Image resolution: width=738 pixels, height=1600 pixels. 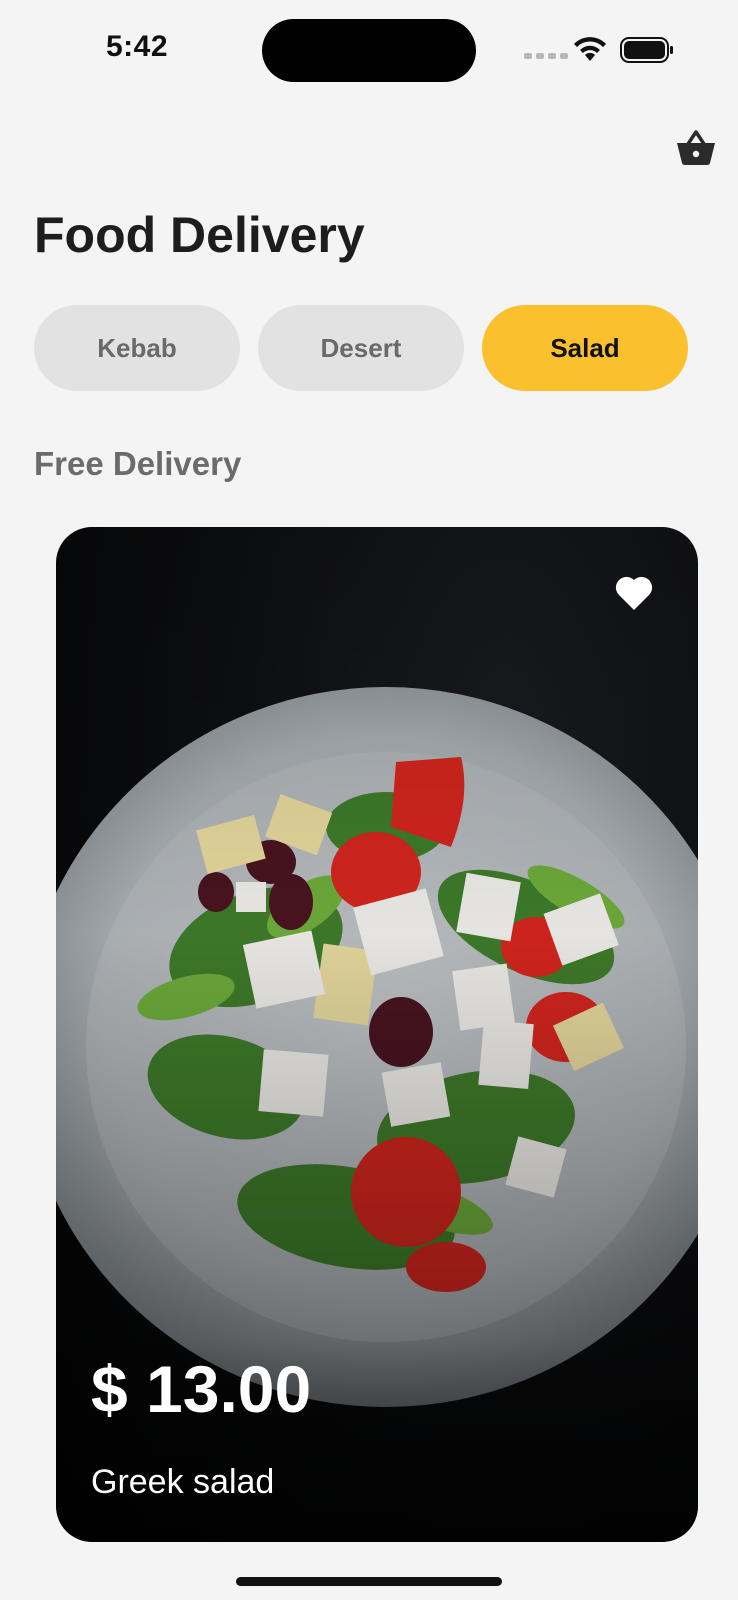 What do you see at coordinates (201, 1389) in the screenshot?
I see `food-price: $ 13.00` at bounding box center [201, 1389].